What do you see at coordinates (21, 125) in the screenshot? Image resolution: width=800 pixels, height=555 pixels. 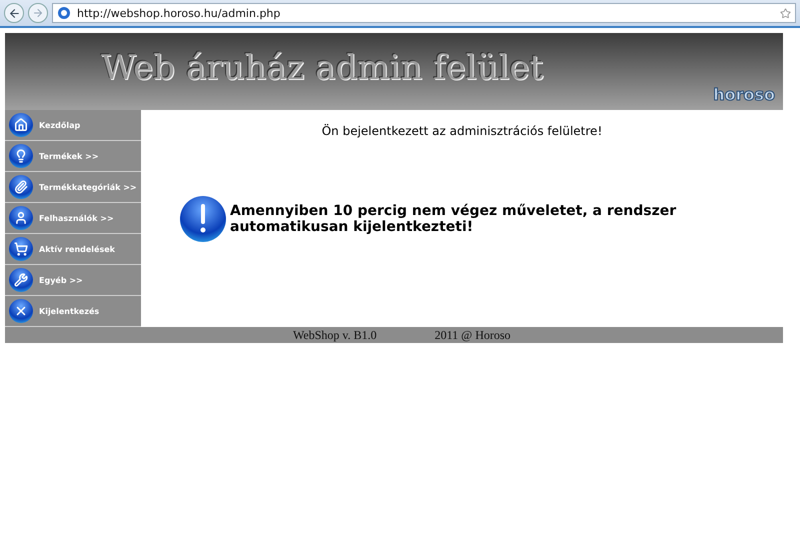 I see `house-icon` at bounding box center [21, 125].